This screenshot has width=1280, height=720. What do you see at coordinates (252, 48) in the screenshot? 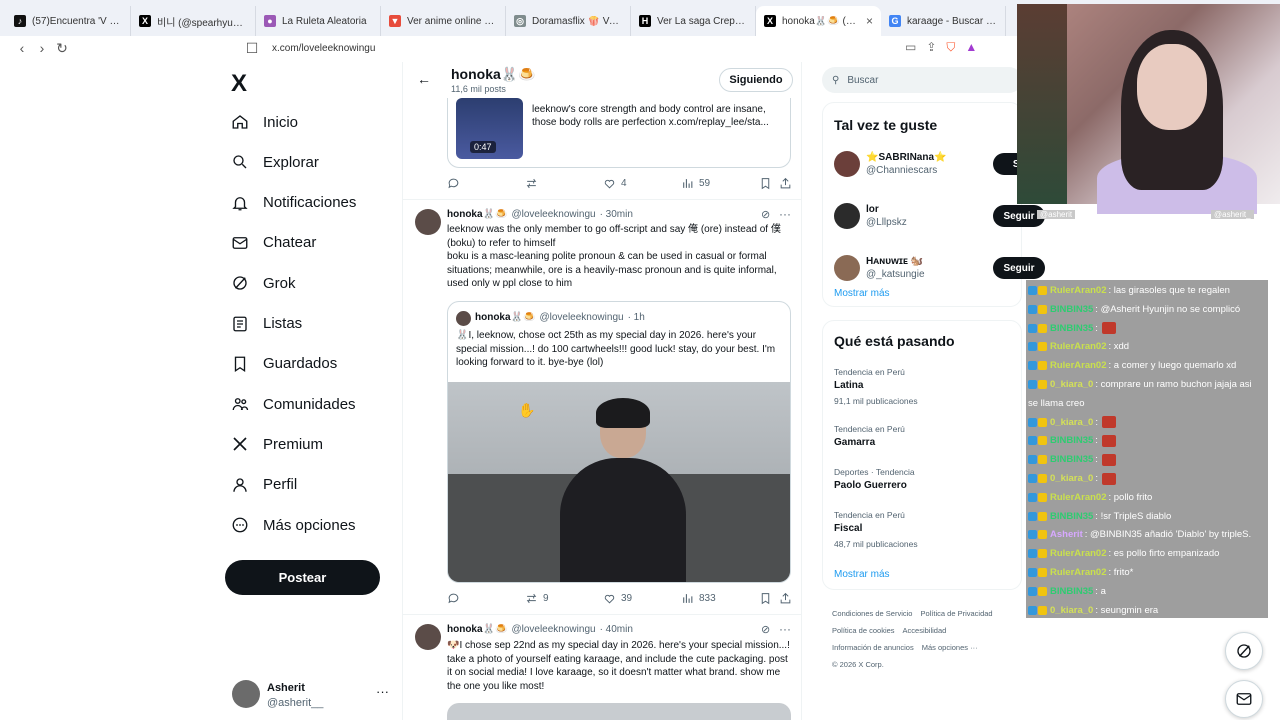
I see `bookmark-page-icon: ☐` at bounding box center [252, 48].